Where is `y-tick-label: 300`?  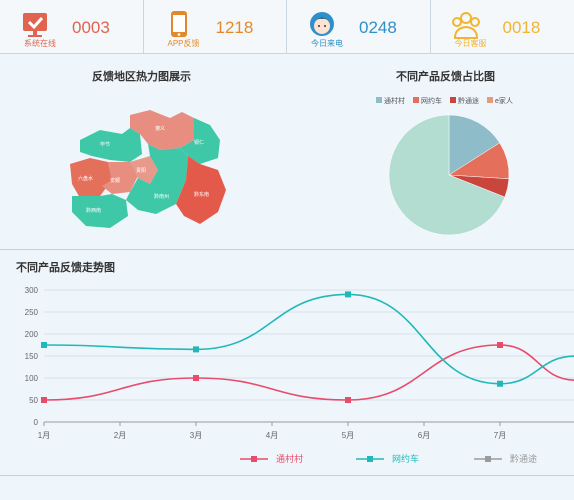 y-tick-label: 300 is located at coordinates (32, 290).